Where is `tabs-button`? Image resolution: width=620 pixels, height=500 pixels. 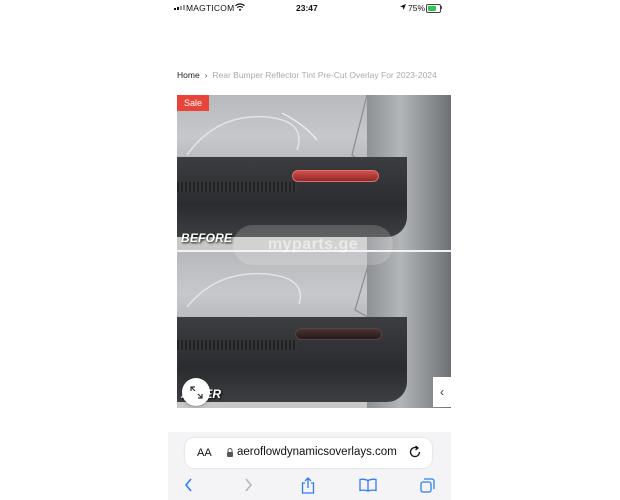 tabs-button is located at coordinates (427, 485).